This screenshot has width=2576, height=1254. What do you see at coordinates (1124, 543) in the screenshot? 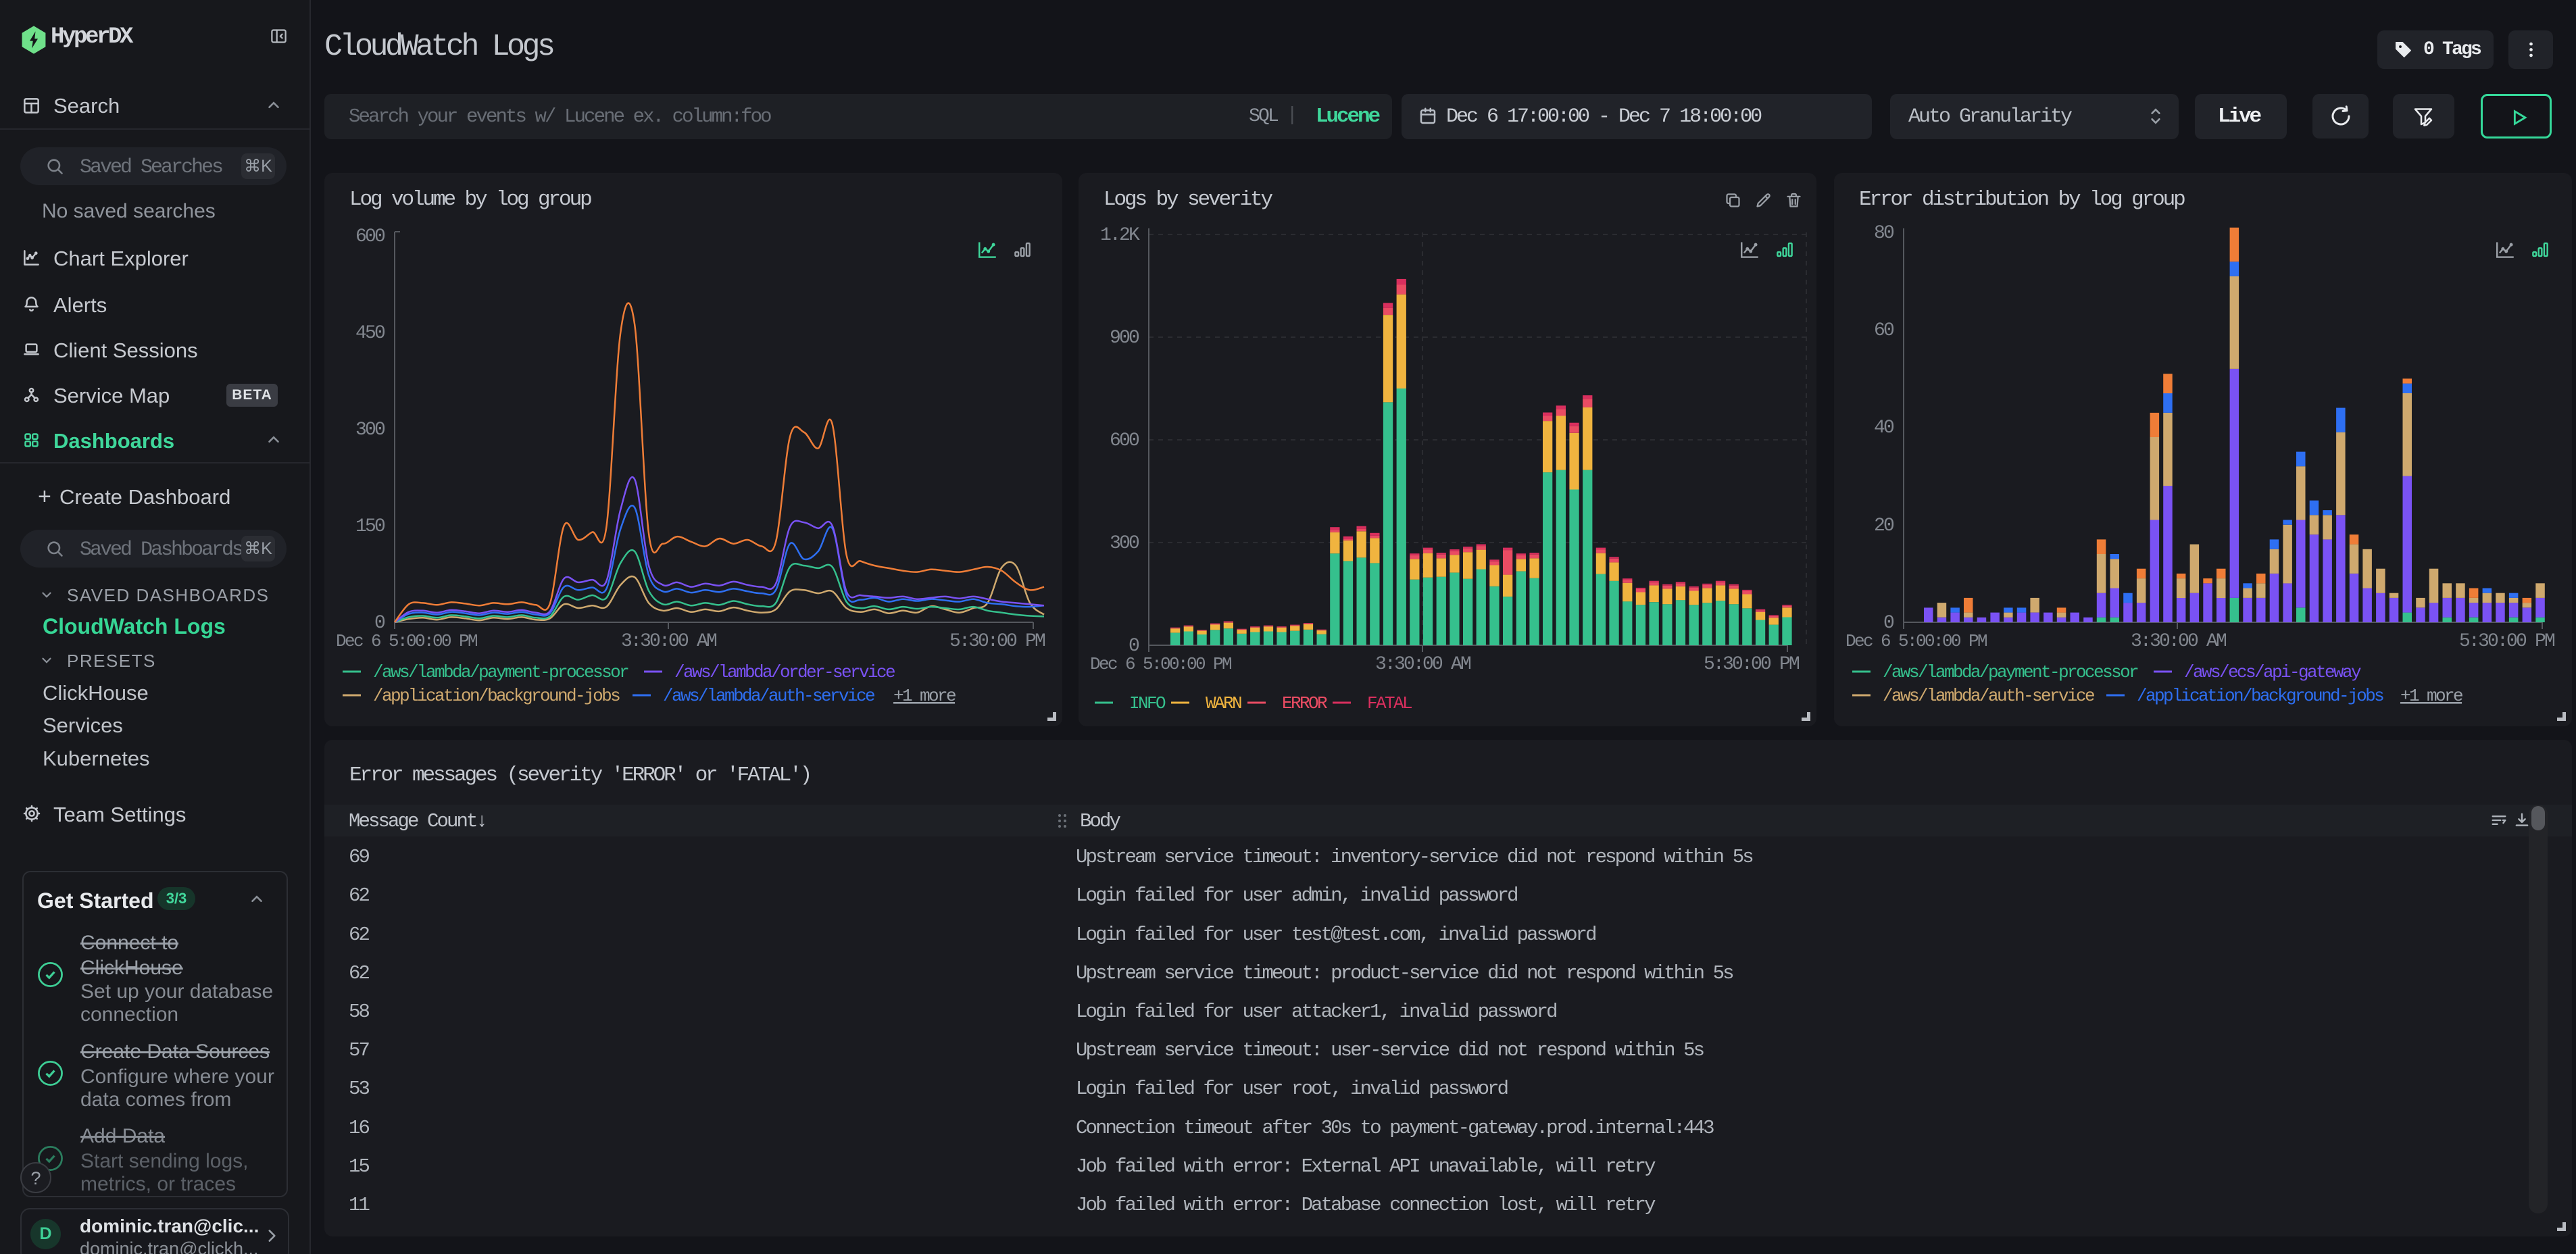
I see `svg-text: 300` at bounding box center [1124, 543].